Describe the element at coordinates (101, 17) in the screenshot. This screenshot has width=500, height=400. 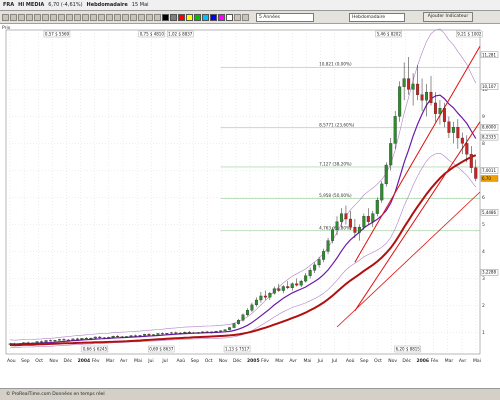
I see `settings-icon` at that location.